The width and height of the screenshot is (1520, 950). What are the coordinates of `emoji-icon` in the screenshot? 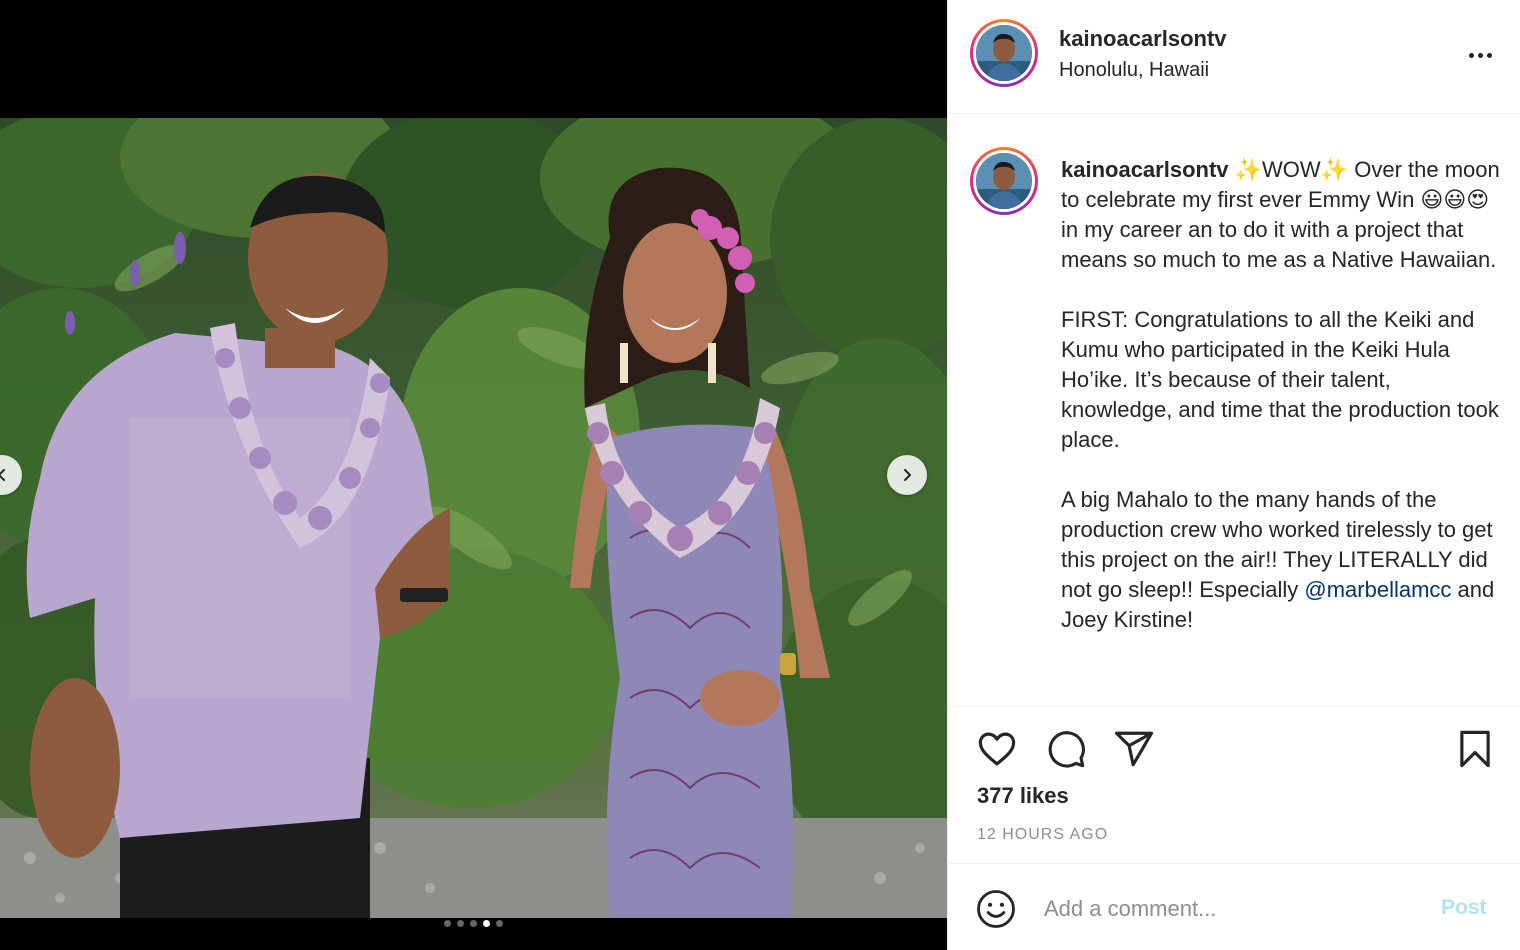 It's located at (996, 909).